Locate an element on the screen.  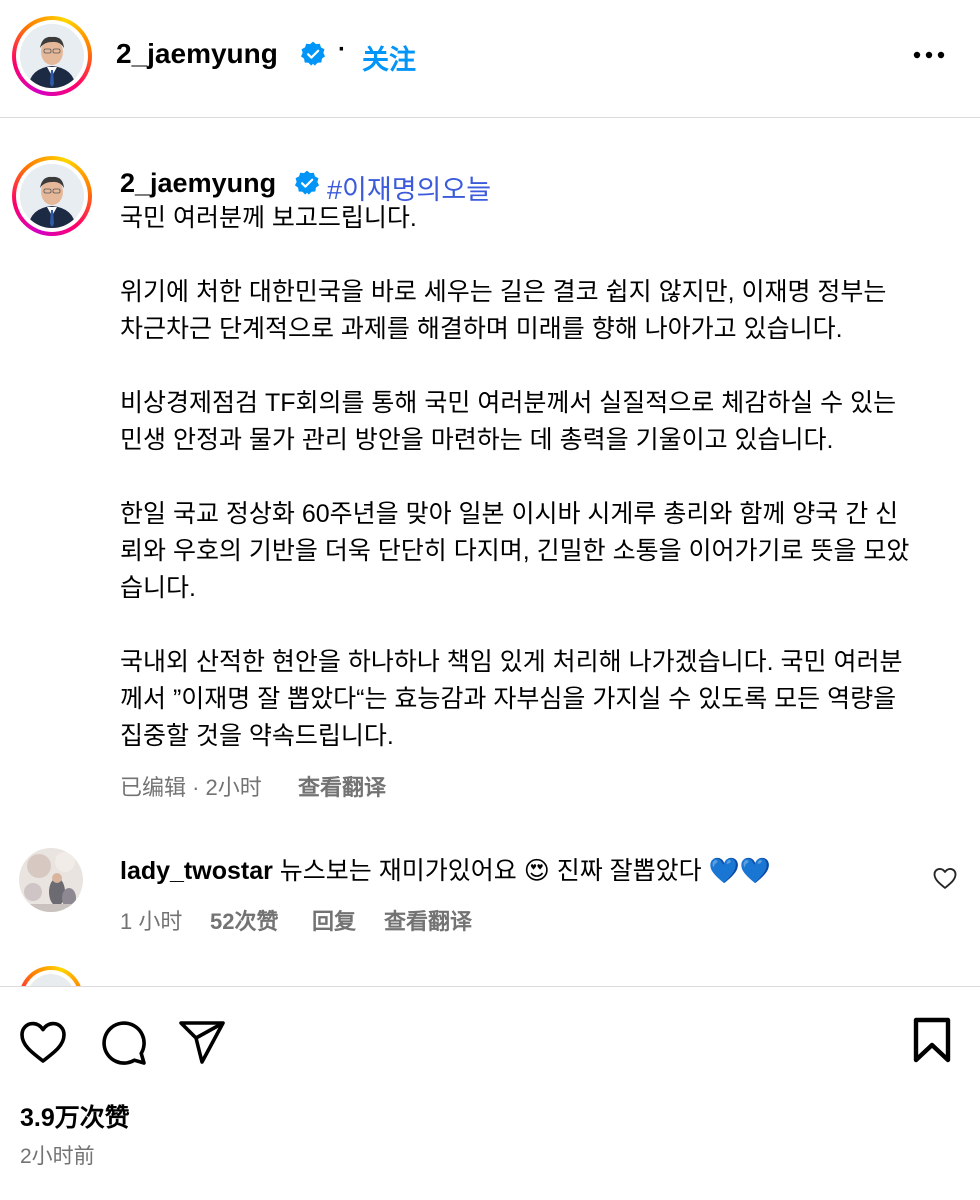
caption-meta: 已编辑 · 2小时 查看翻译 is located at coordinates (253, 786).